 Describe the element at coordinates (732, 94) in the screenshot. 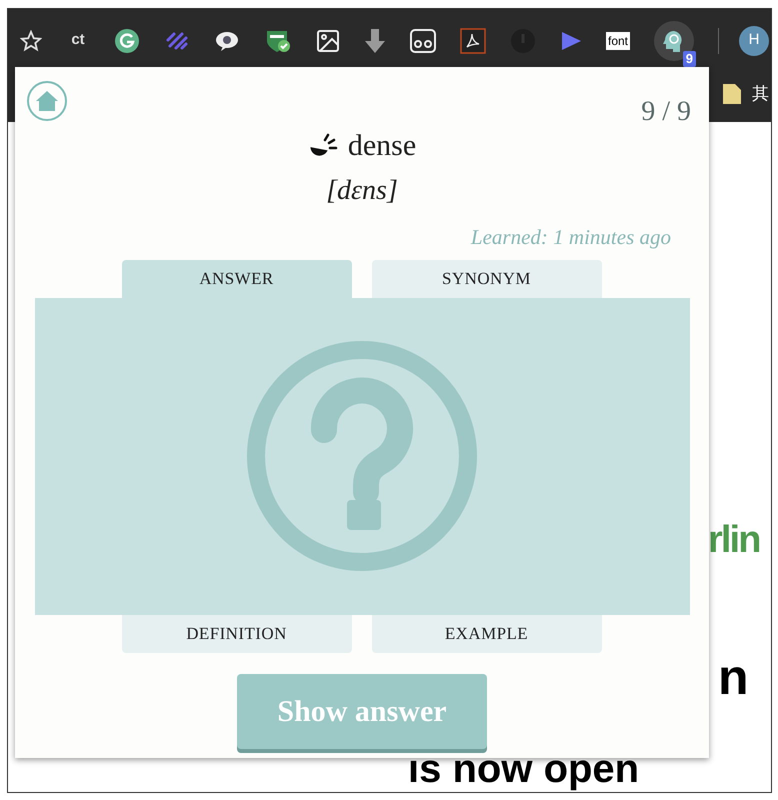

I see `folder-icon` at that location.